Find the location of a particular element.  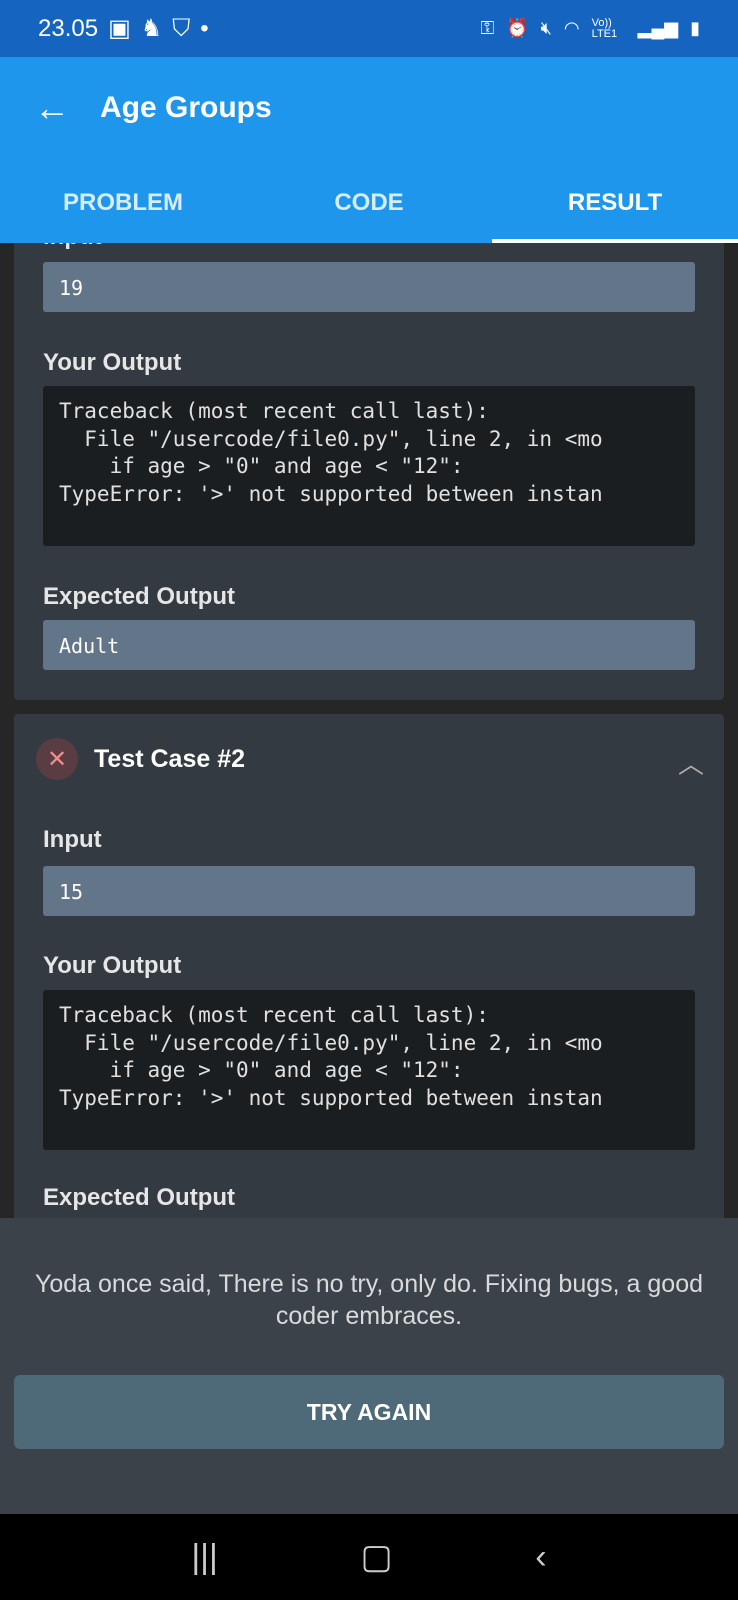

system-nav-bar: ||| ▢ ‹ is located at coordinates (369, 1557).